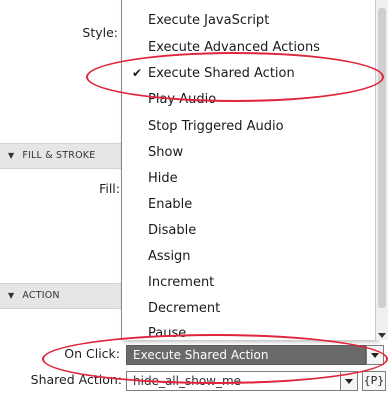  Describe the element at coordinates (209, 20) in the screenshot. I see `menu-item-label: Execute JavaScript` at that location.